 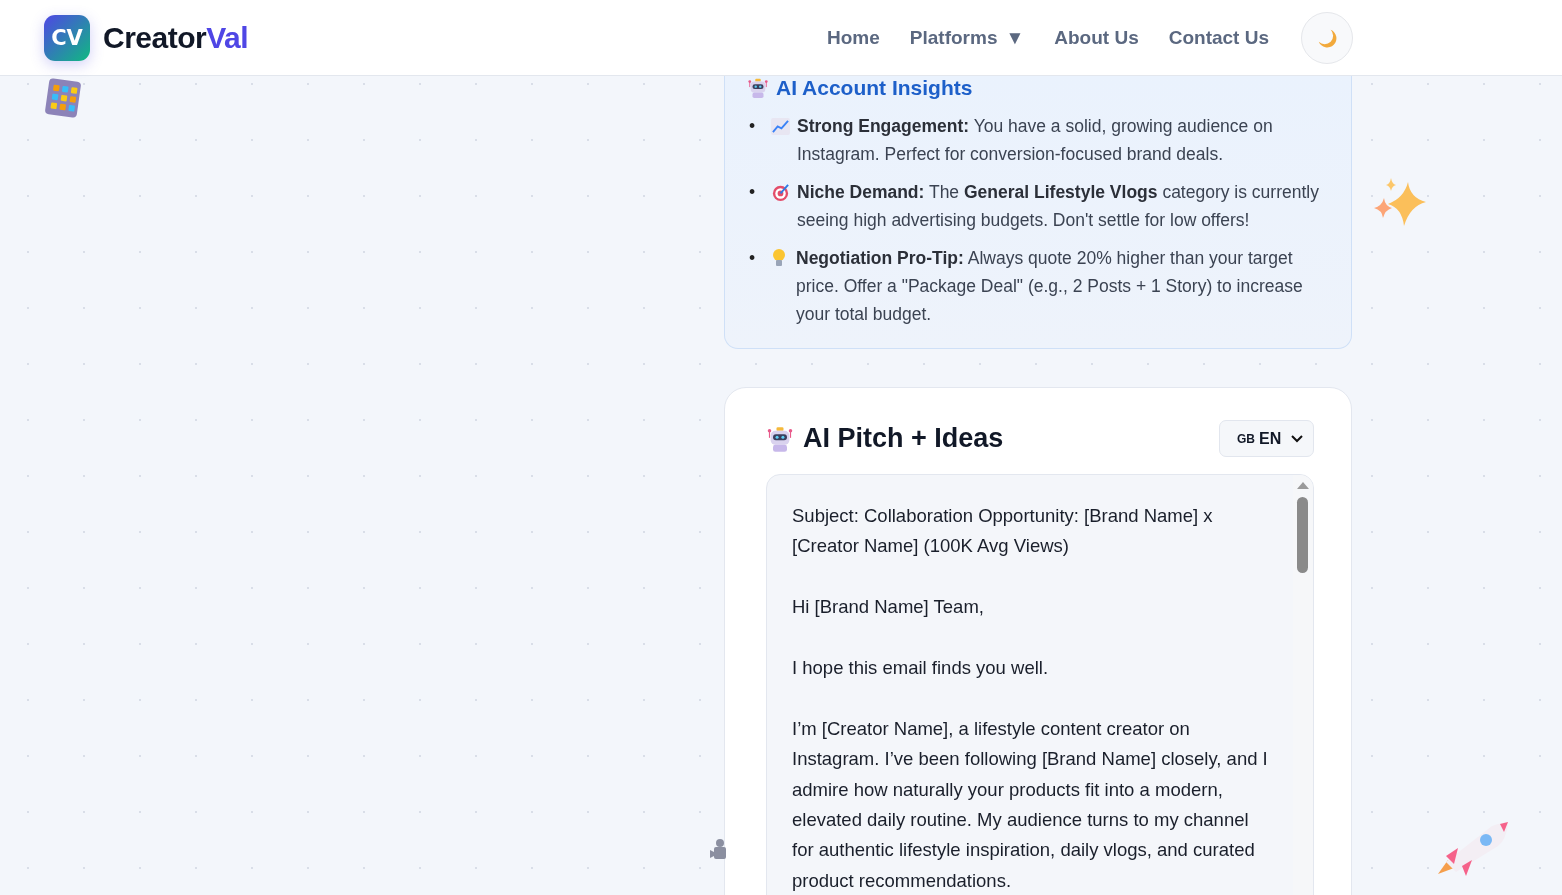 I want to click on insight-text: Negotiation Pro-Tip: Always quote 20% higher than your target price. Offer a "Package Deal" (e.g., 2 Posts + 1 Story) to increase your total budget., so click(x=1050, y=286).